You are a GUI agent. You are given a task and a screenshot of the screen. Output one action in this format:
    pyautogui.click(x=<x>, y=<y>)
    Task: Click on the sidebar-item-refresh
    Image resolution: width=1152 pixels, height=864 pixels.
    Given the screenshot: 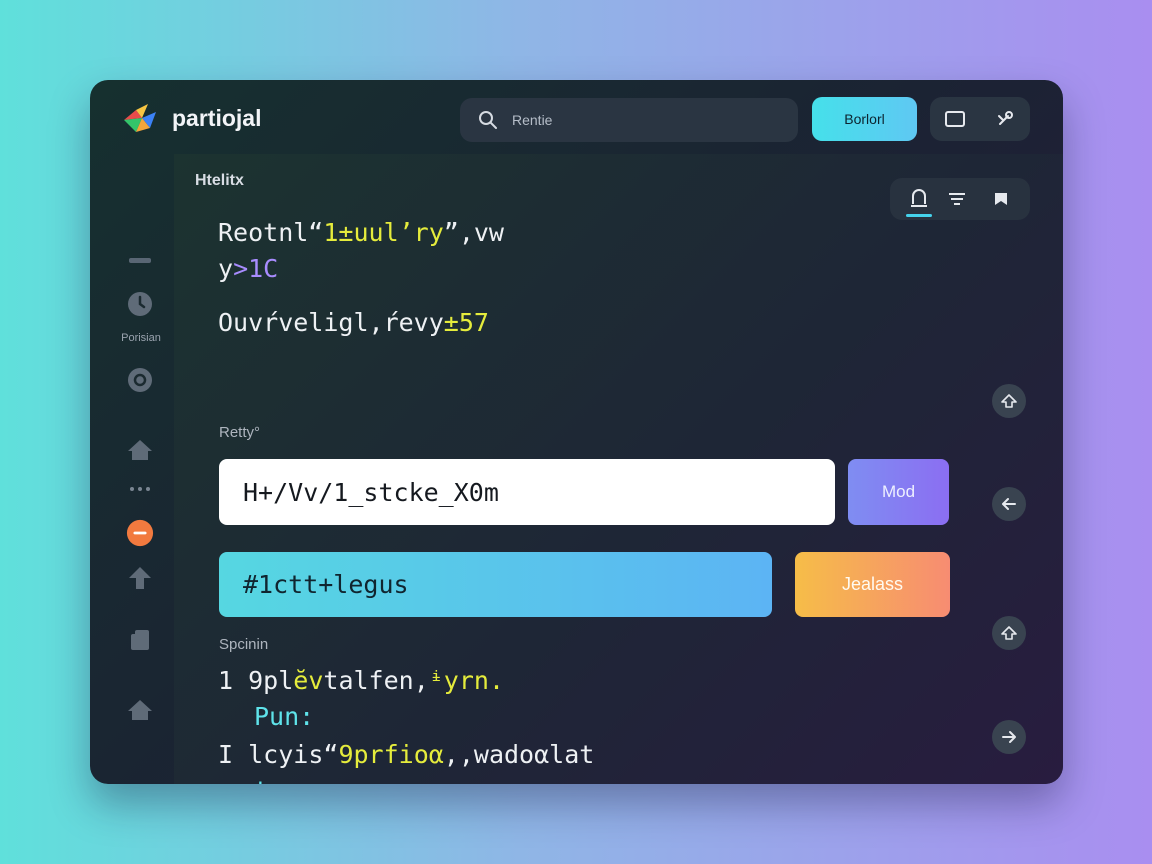 What is the action you would take?
    pyautogui.click(x=140, y=380)
    